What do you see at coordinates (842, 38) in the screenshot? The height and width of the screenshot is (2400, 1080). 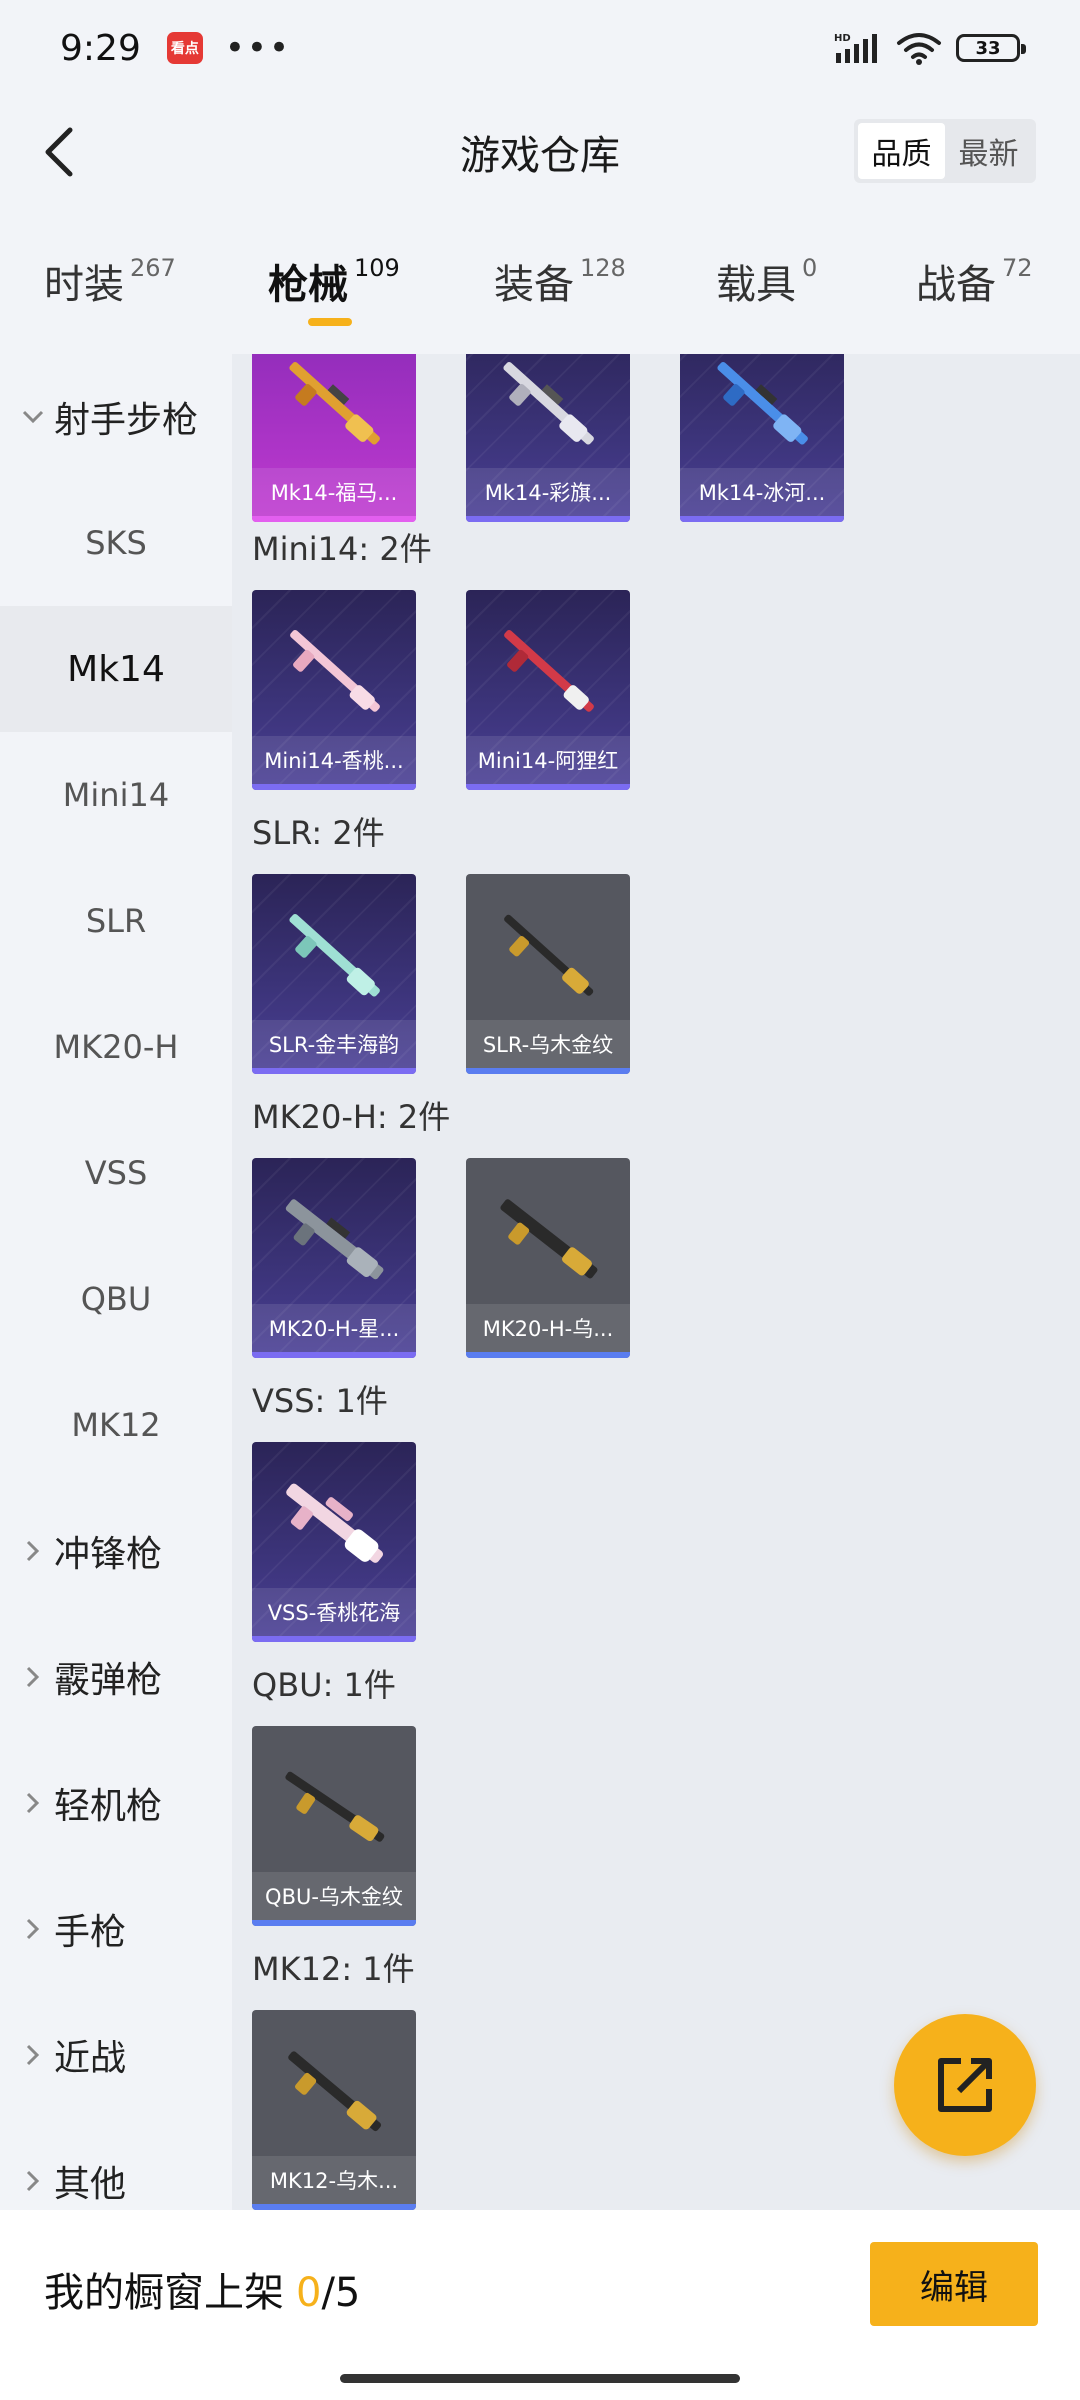 I see `svg-text: HD` at bounding box center [842, 38].